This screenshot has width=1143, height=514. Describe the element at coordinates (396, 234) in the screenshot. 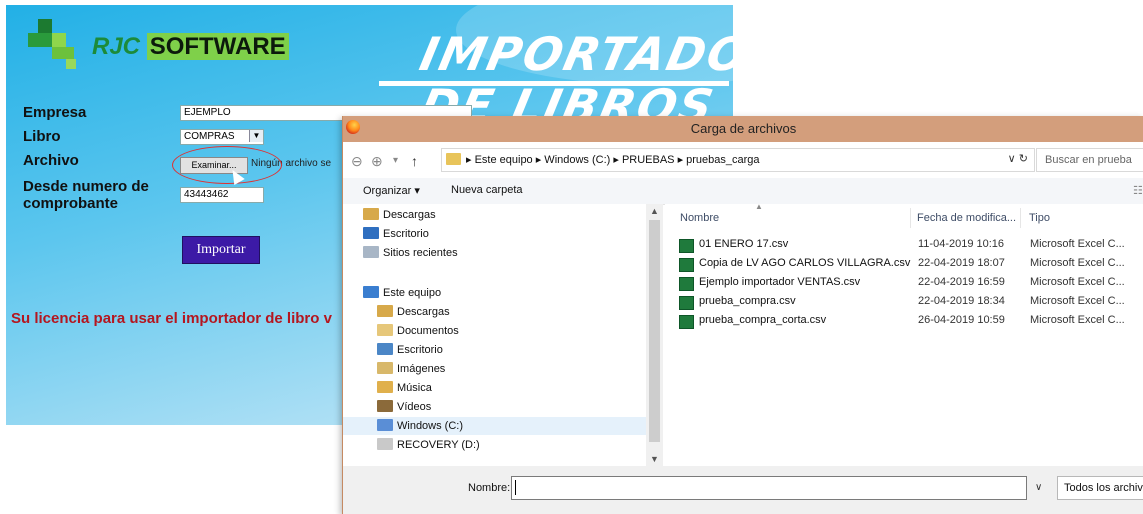

I see `nav-item-escritorio: Escritorio` at that location.